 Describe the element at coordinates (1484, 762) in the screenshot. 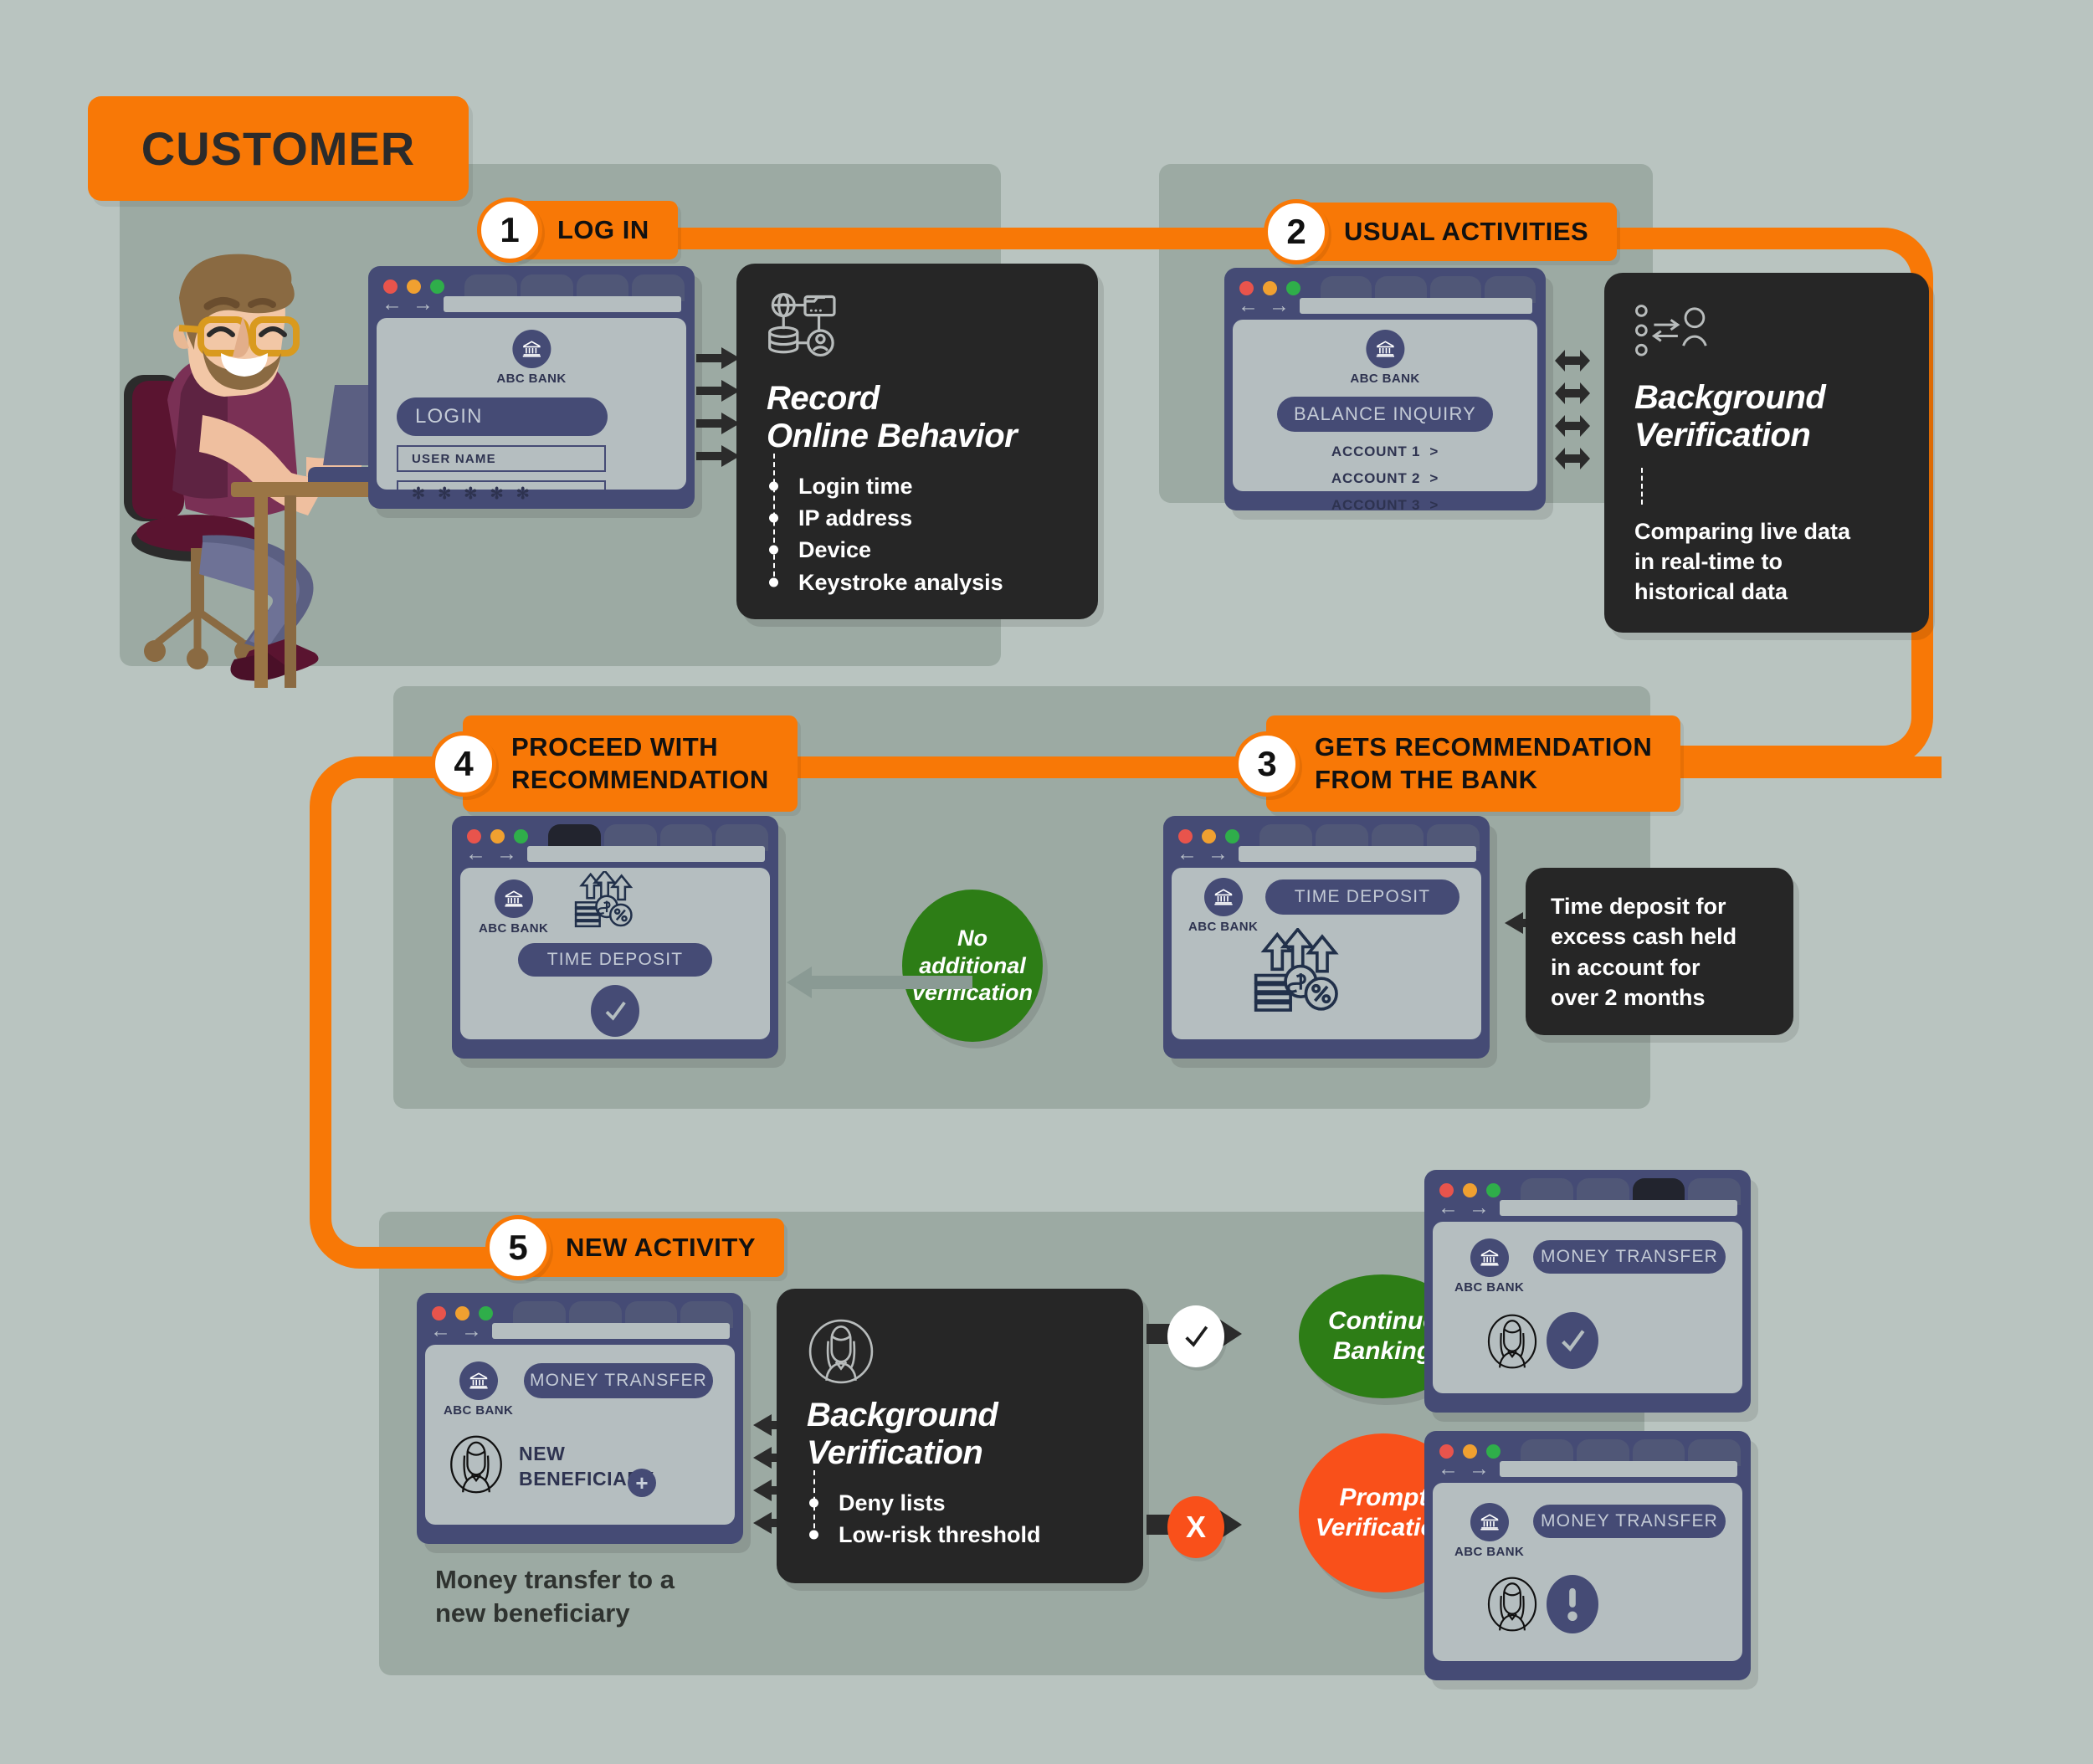

I see `step-label-text-3: GETS RECOMMENDATION FROM THE BANK` at that location.